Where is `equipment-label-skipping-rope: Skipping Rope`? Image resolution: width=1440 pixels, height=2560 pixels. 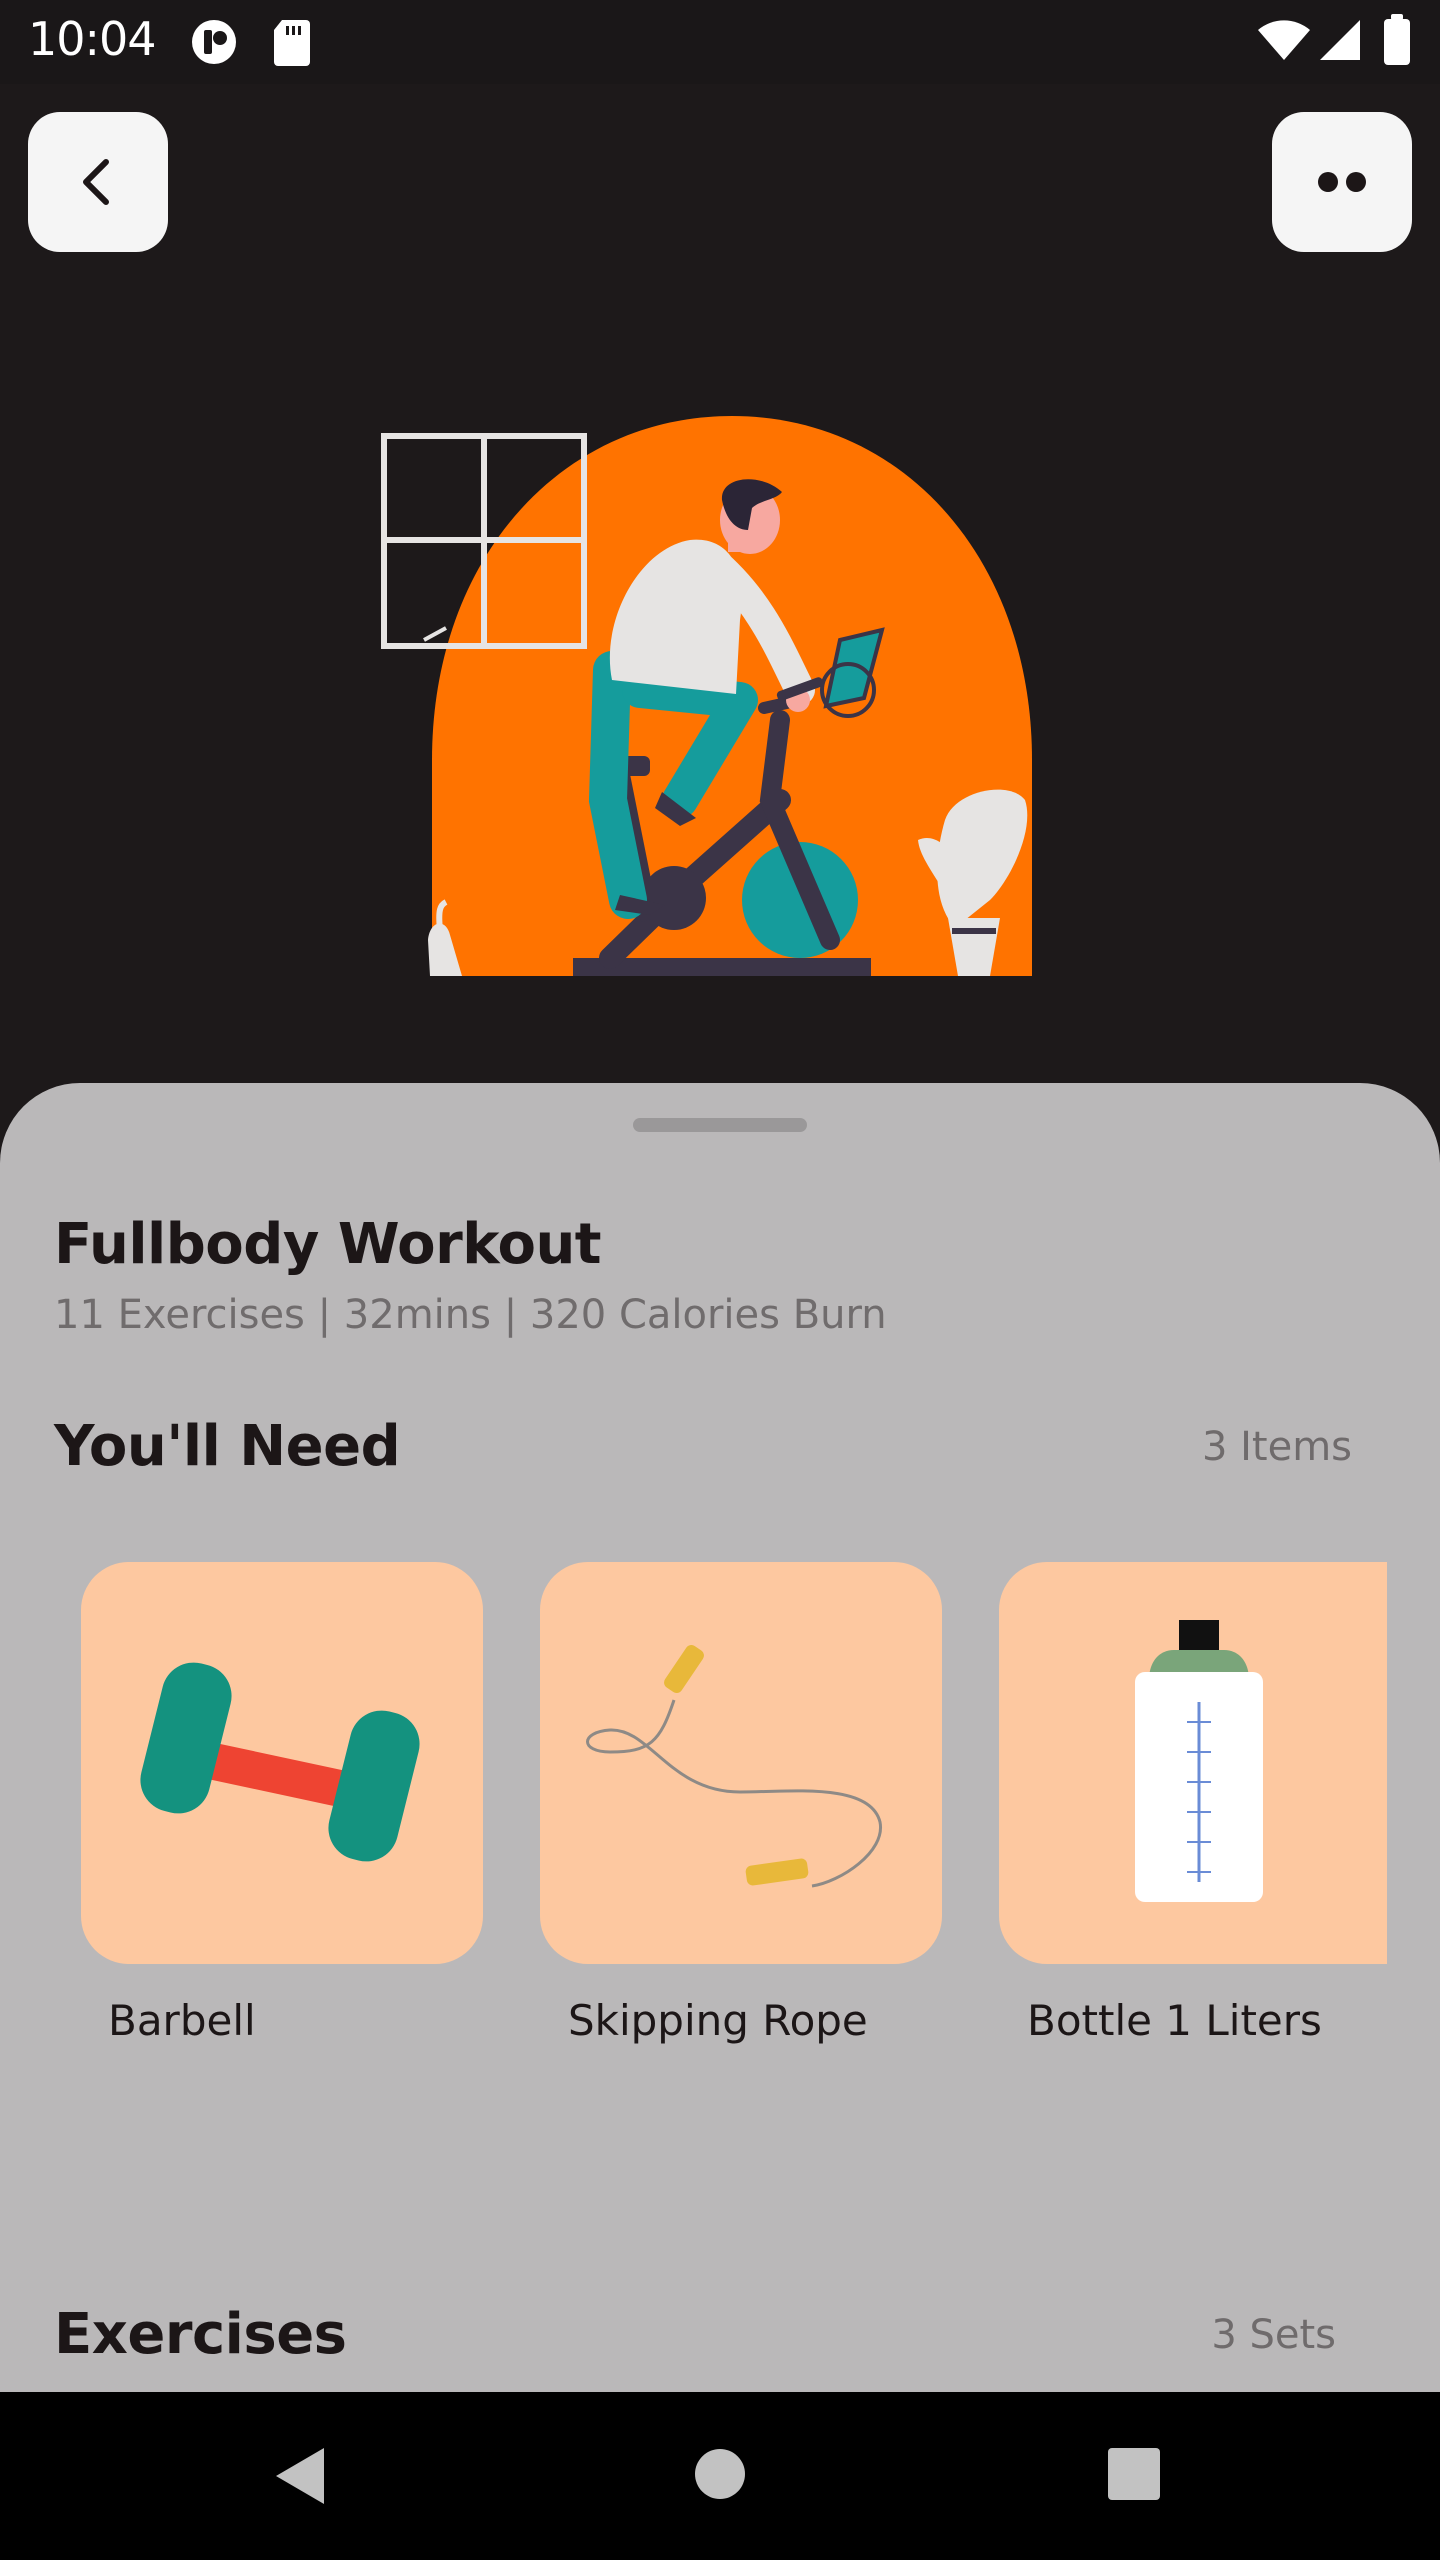 equipment-label-skipping-rope: Skipping Rope is located at coordinates (718, 2020).